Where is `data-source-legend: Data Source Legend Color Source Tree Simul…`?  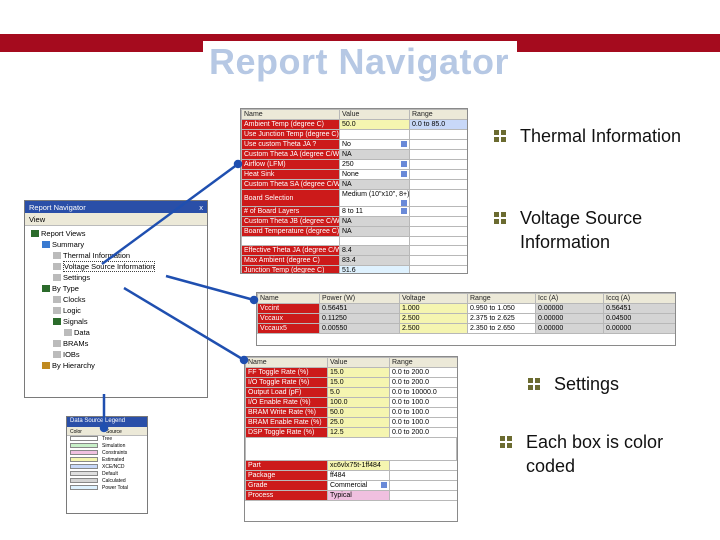 data-source-legend: Data Source Legend Color Source Tree Simul… is located at coordinates (107, 465).